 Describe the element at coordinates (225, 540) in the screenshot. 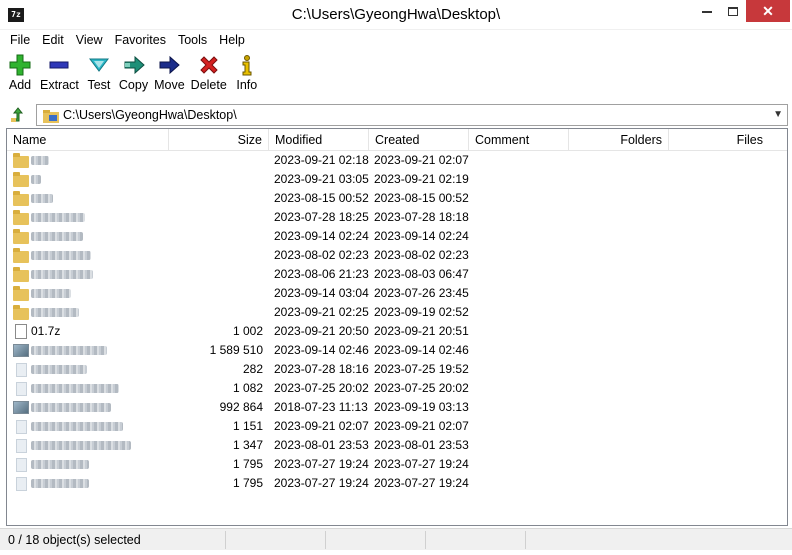

I see `status-divider` at that location.